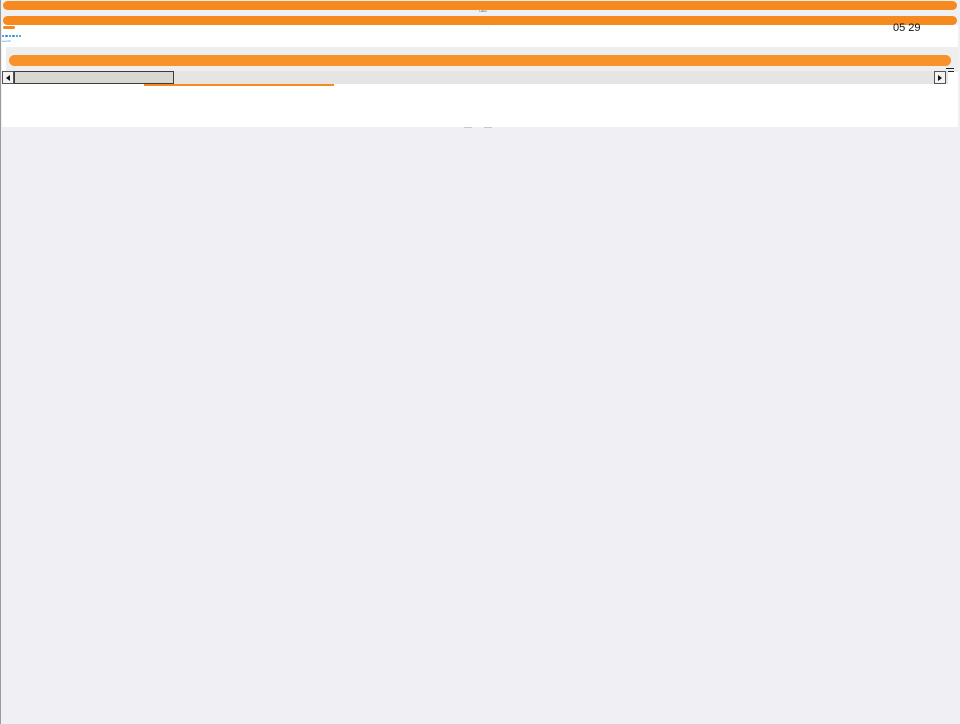 The width and height of the screenshot is (960, 724). What do you see at coordinates (480, 20) in the screenshot?
I see `secondary-accent-bar` at bounding box center [480, 20].